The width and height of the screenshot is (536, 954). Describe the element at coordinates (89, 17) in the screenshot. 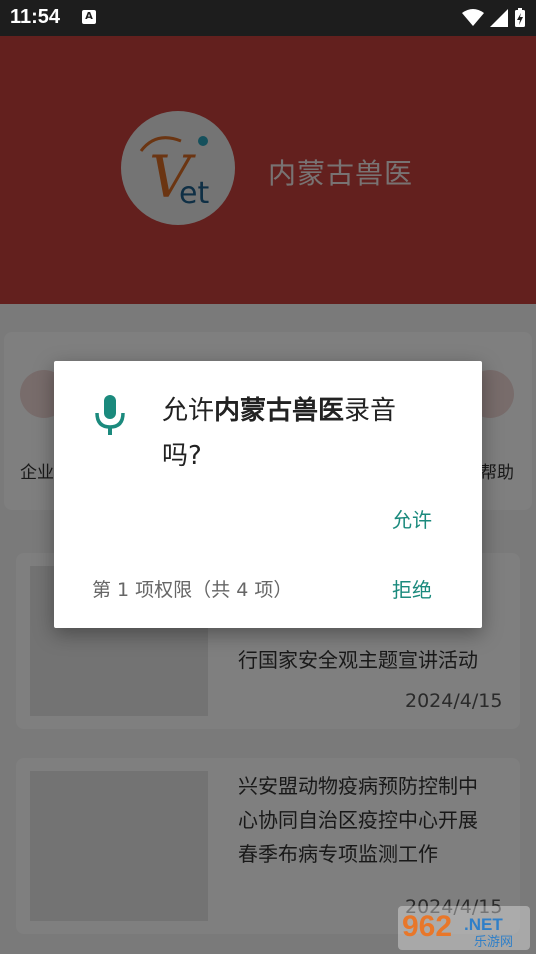

I see `notification-icon: A` at that location.